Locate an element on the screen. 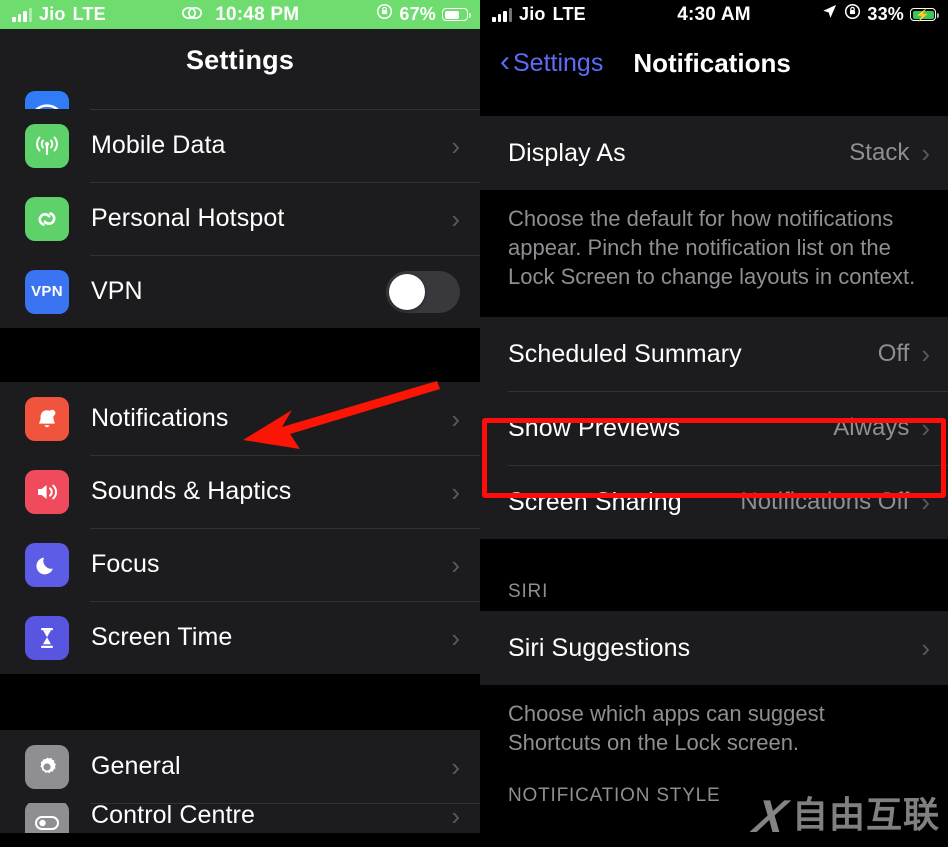 The height and width of the screenshot is (847, 948). row-label: Scheduled Summary is located at coordinates (625, 353).